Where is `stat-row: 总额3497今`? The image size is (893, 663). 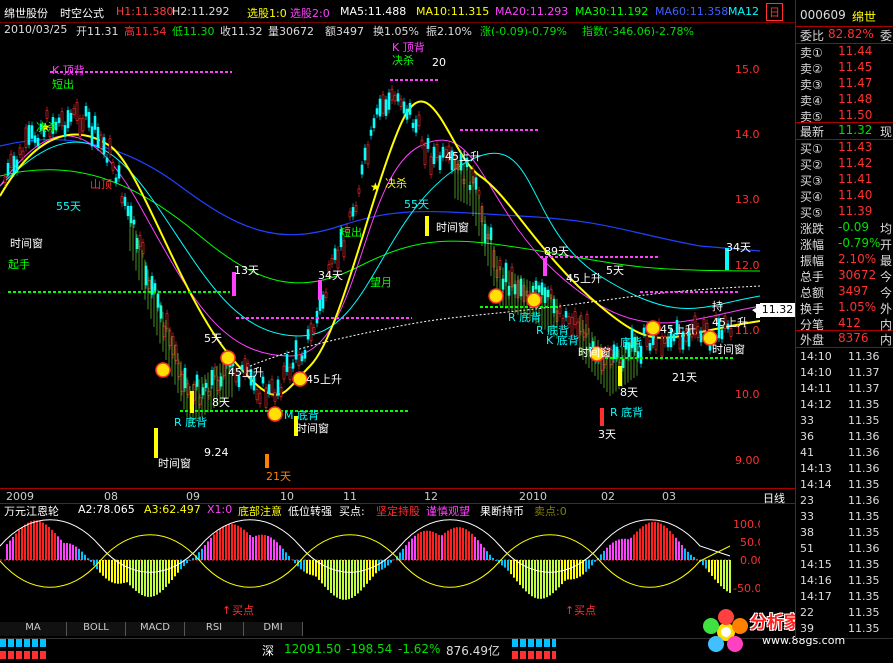 stat-row: 总额3497今 is located at coordinates (844, 292).